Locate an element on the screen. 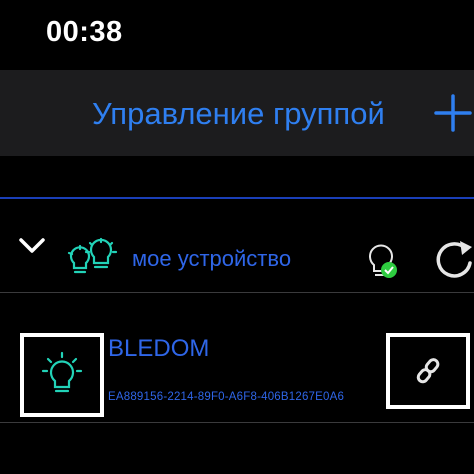 The width and height of the screenshot is (474, 474). link-icon is located at coordinates (428, 371).